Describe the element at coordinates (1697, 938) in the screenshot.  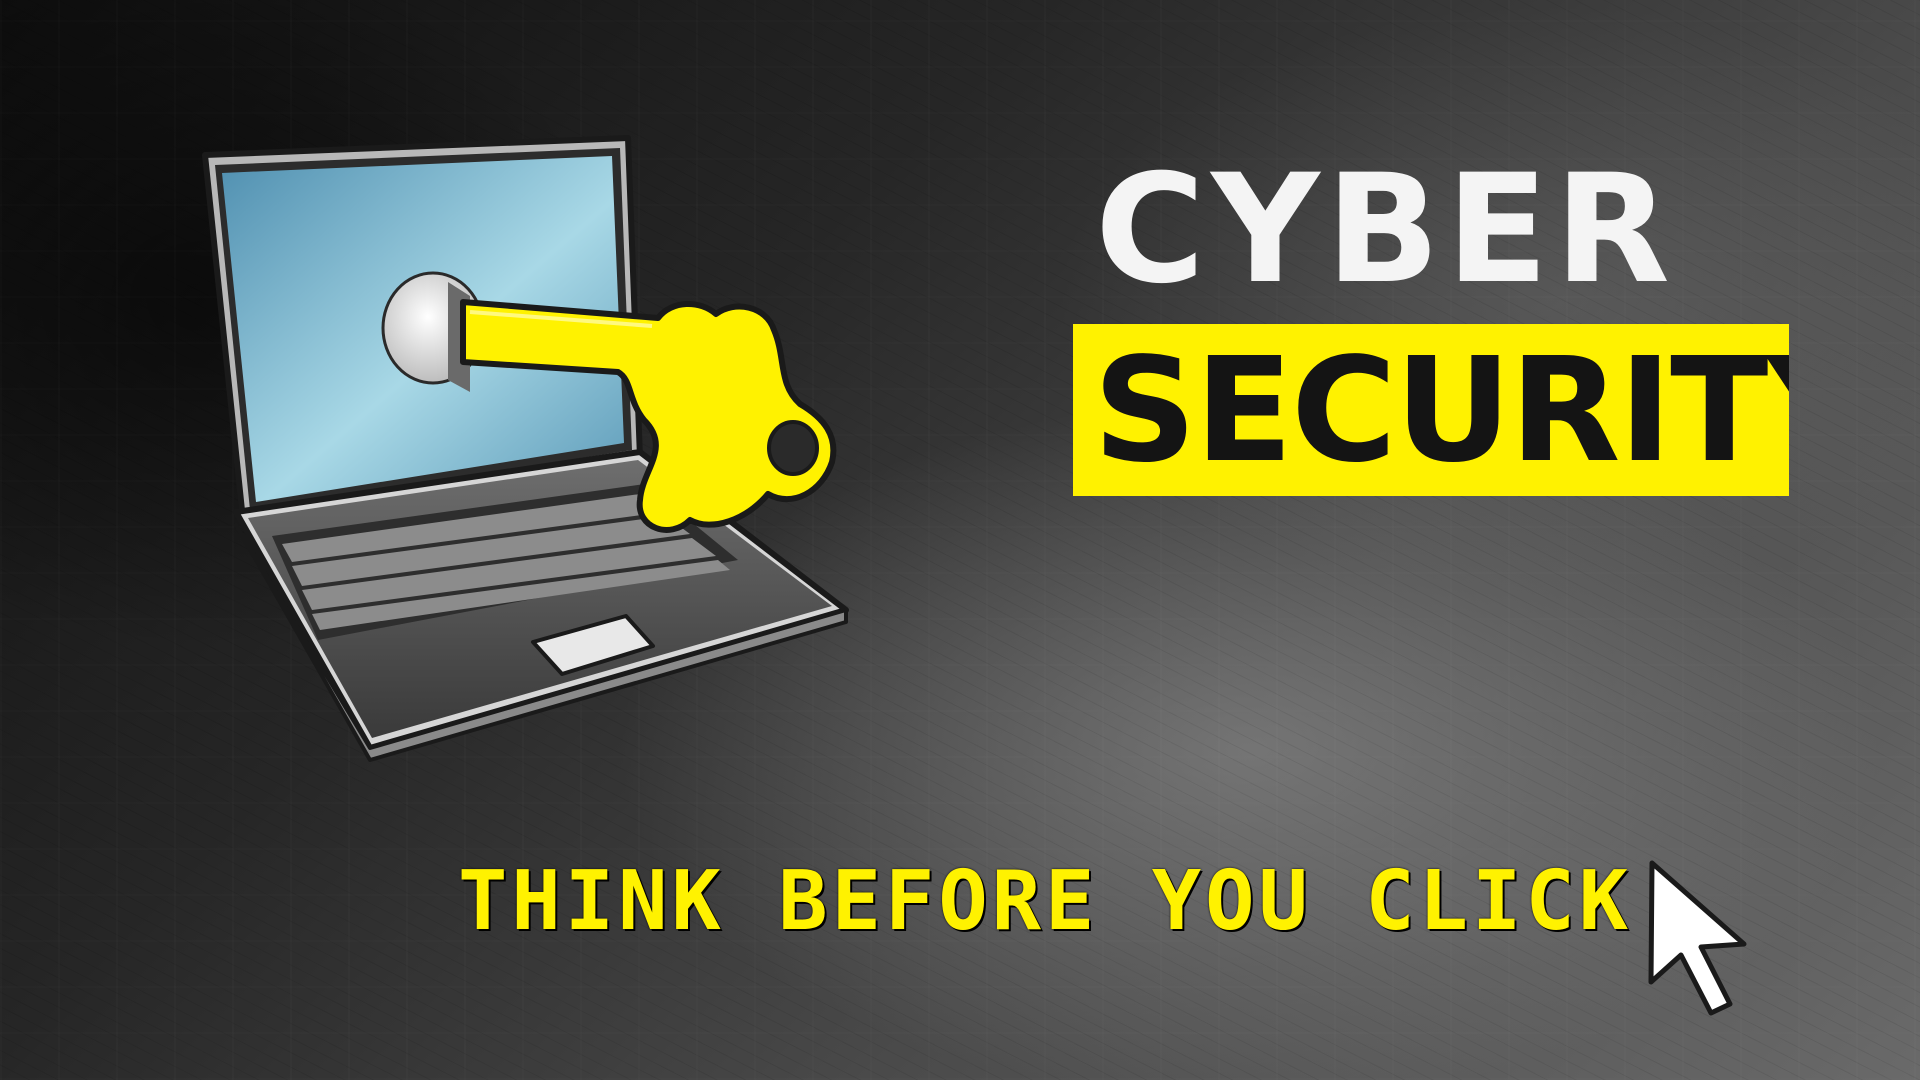
I see `mouse-pointer-icon` at that location.